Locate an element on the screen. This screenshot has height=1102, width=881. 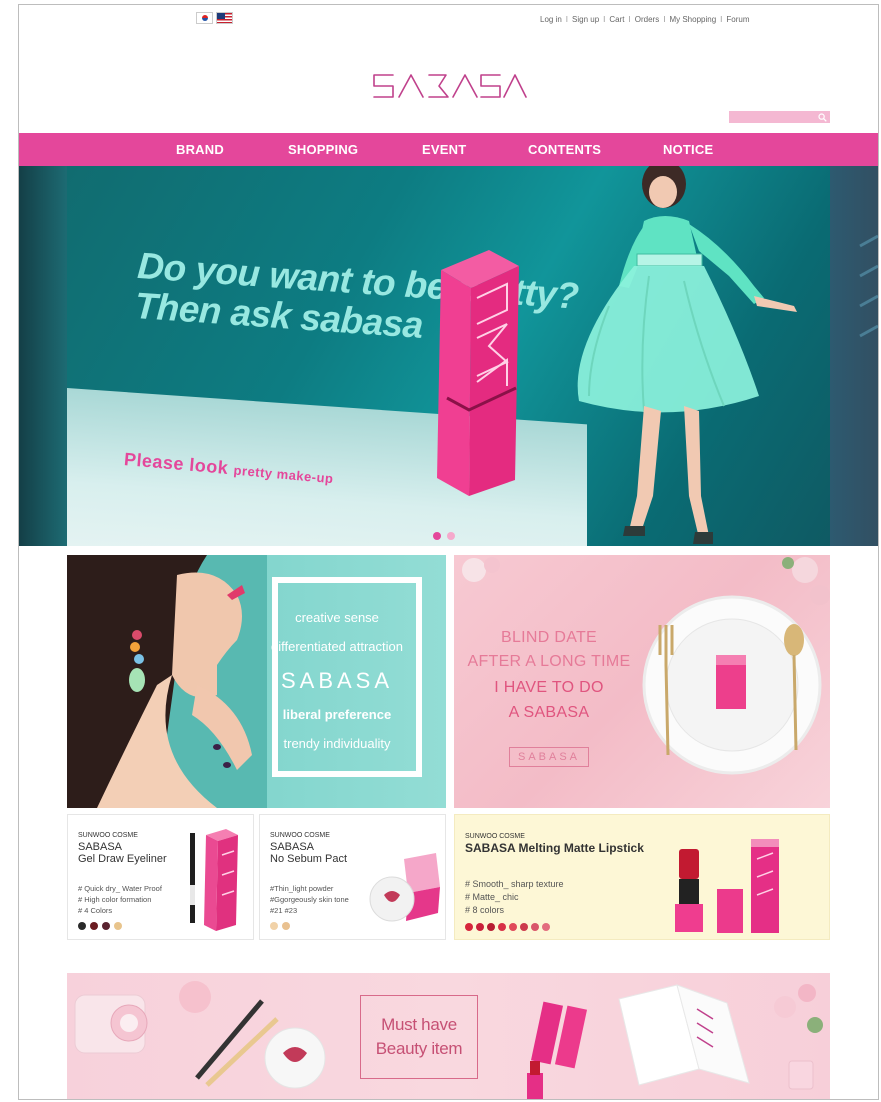
orders-link: Orders is located at coordinates (647, 19).